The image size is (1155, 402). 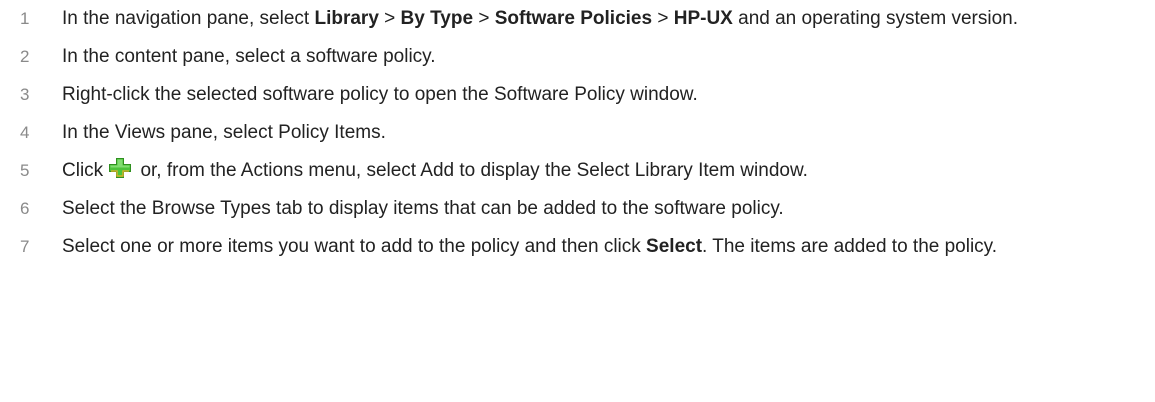 What do you see at coordinates (25, 94) in the screenshot?
I see `step-number: 3` at bounding box center [25, 94].